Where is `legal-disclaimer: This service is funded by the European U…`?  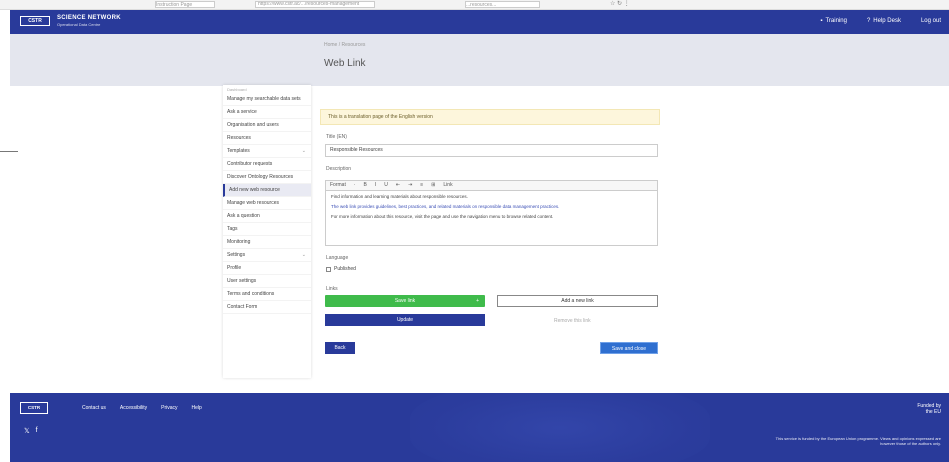 legal-disclaimer: This service is funded by the European U… is located at coordinates (858, 441).